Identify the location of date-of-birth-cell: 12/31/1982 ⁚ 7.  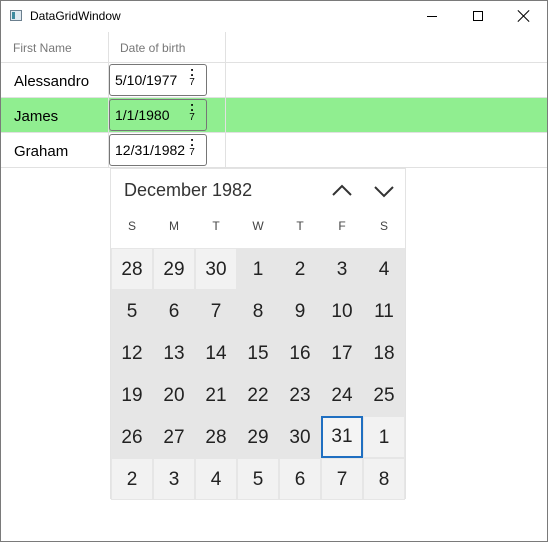
(167, 150).